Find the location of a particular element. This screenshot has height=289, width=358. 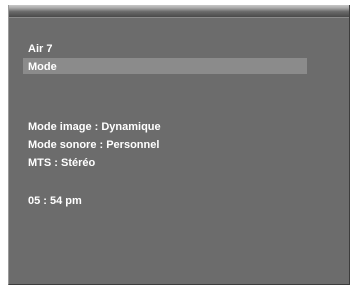

picture-mode-status: Mode image : Dynamique is located at coordinates (94, 127).